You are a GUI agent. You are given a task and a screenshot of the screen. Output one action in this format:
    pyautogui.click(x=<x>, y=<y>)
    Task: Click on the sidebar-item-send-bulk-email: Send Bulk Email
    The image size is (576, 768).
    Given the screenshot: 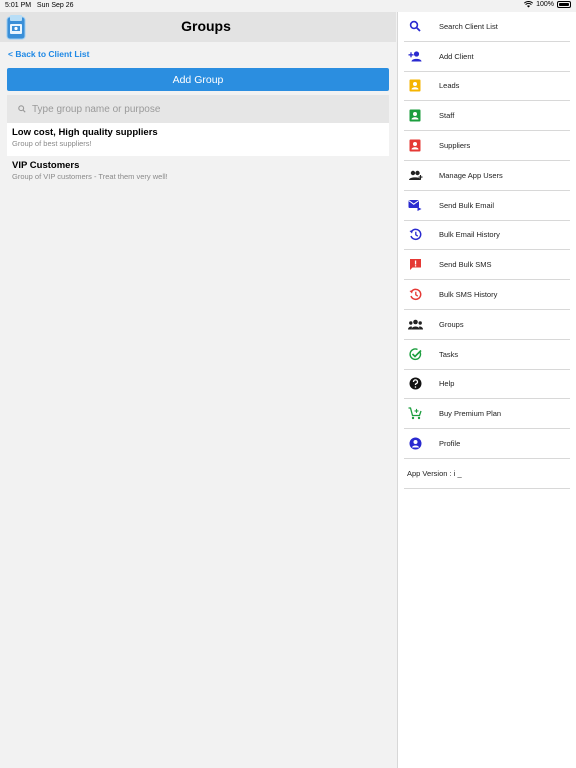 What is the action you would take?
    pyautogui.click(x=487, y=206)
    